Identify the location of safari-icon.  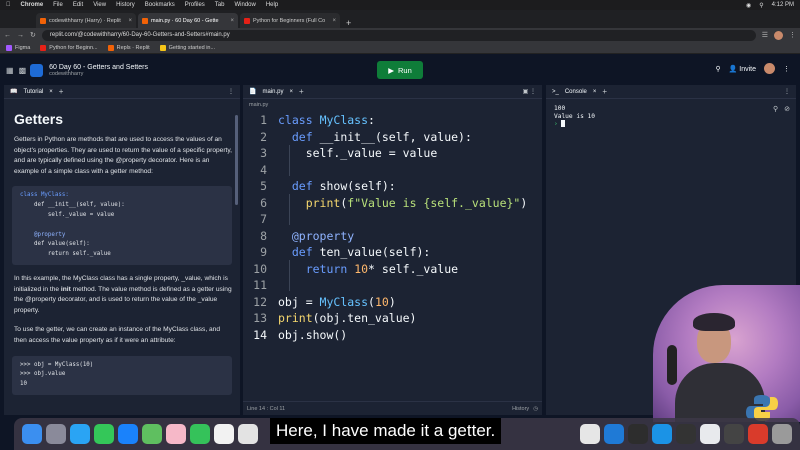
(80, 434).